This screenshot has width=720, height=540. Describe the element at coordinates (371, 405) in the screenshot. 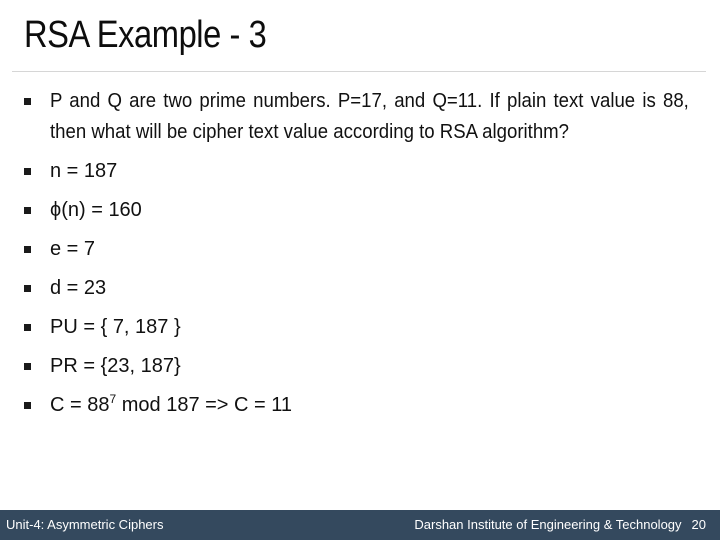

I see `cipher-result-text: C = 887 mod 187 => C = 11` at that location.